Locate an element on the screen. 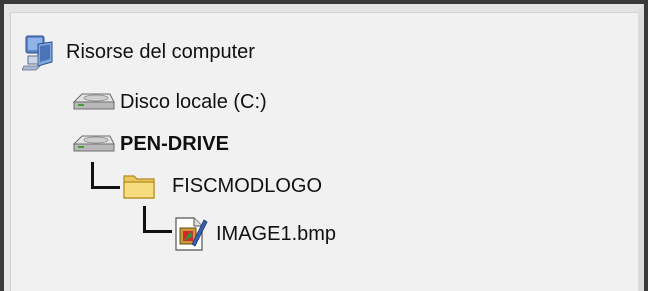 The height and width of the screenshot is (291, 648). tree-item-label: PEN-DRIVE is located at coordinates (174, 143).